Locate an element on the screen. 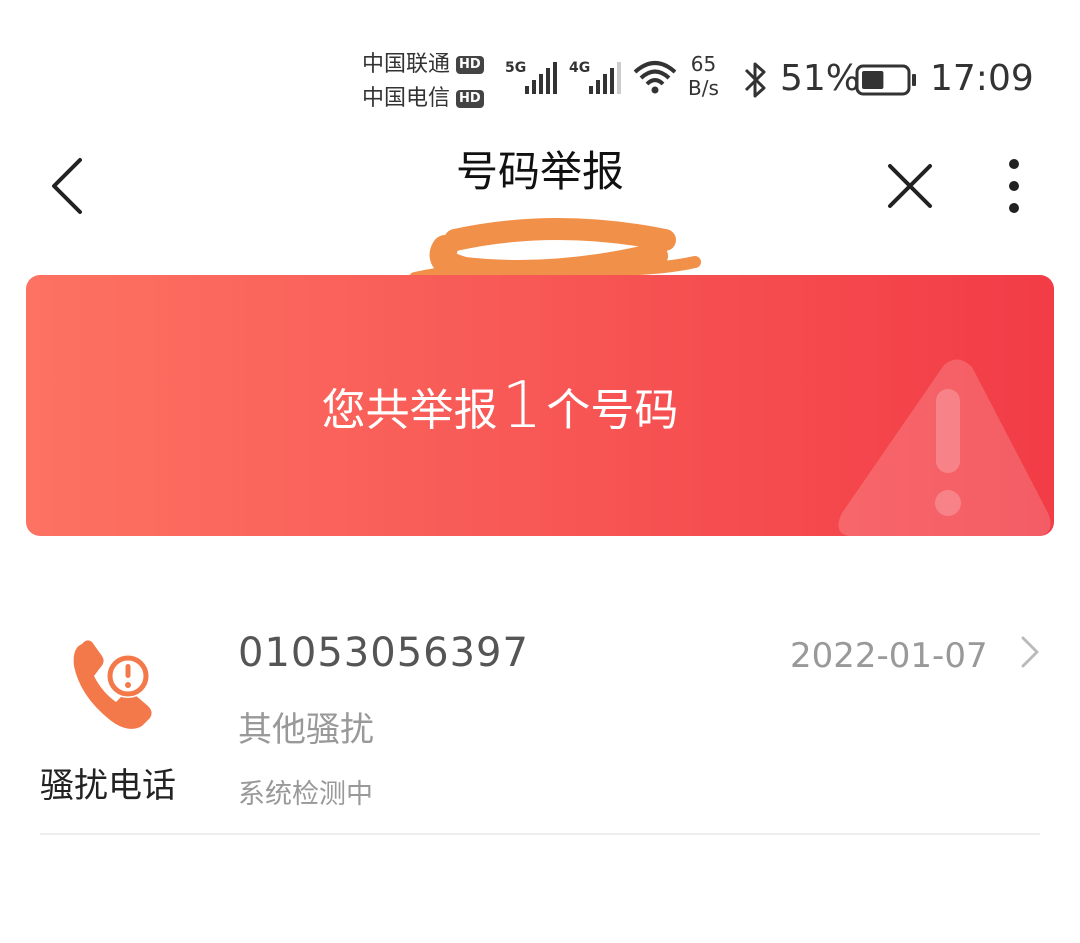 The image size is (1080, 943). status-bar: 中国联通 HD 中国电信 HD 5G 4G 65 B/s 51% 17:09 is located at coordinates (540, 65).